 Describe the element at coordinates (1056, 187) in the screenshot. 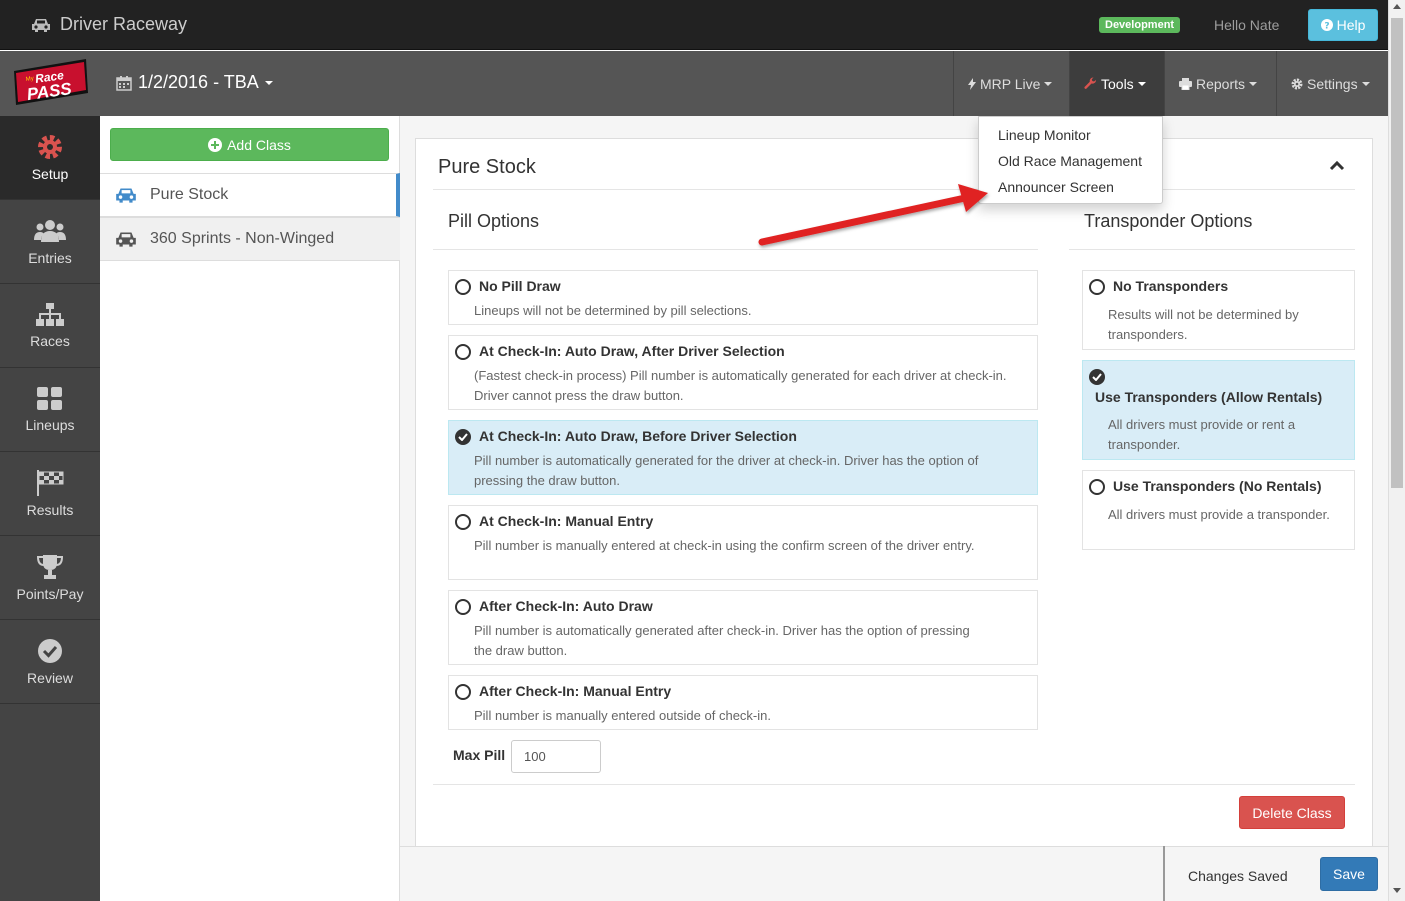

I see `menu-item-announcer-screen: Announcer Screen` at that location.